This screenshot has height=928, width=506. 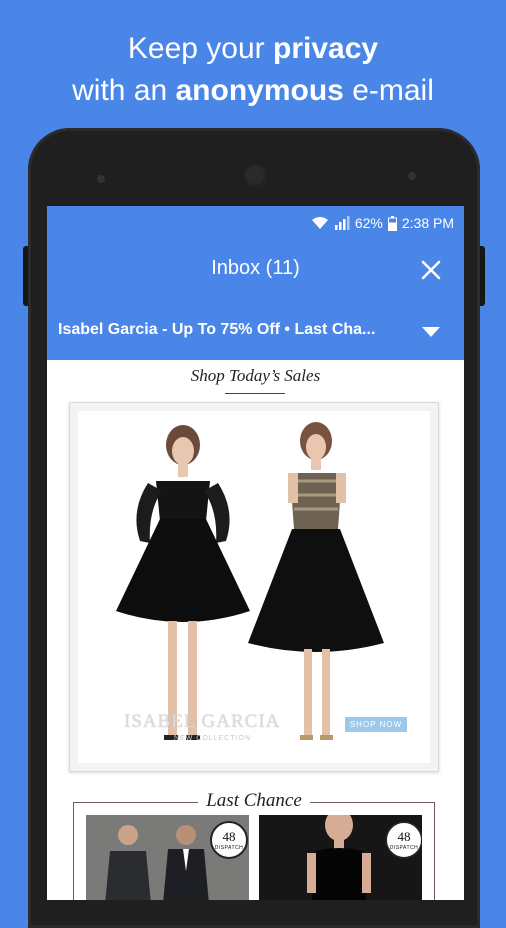 I want to click on shop-now-button: SHOP NOW, so click(x=376, y=724).